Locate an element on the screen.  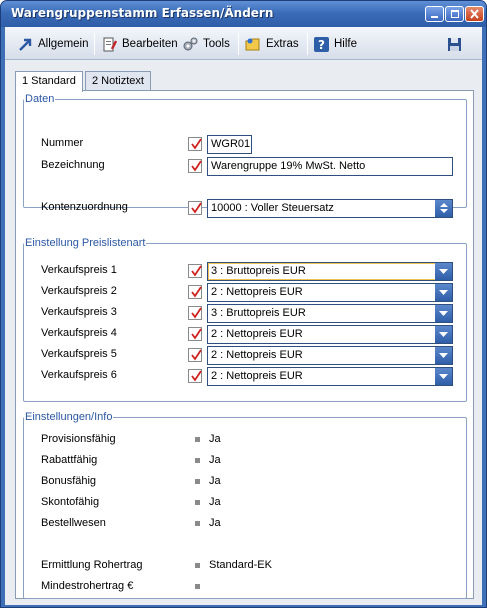
bezeichnung-required-check is located at coordinates (195, 166).